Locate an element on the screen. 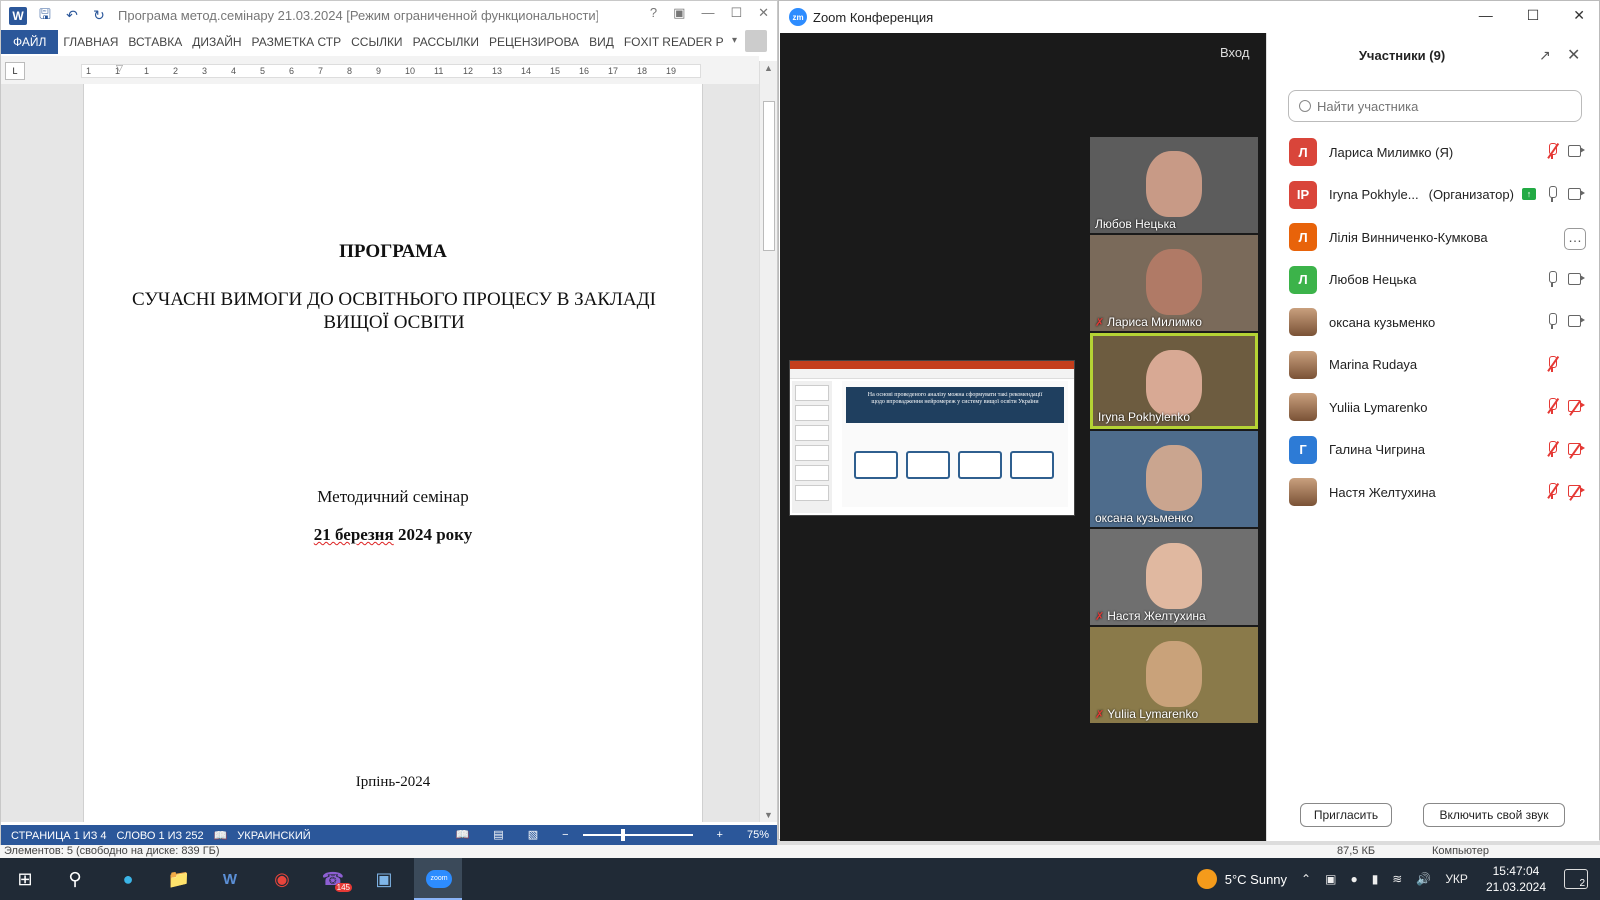 Image resolution: width=1600 pixels, height=900 pixels. ribbon-display-icon: ▣ is located at coordinates (679, 13).